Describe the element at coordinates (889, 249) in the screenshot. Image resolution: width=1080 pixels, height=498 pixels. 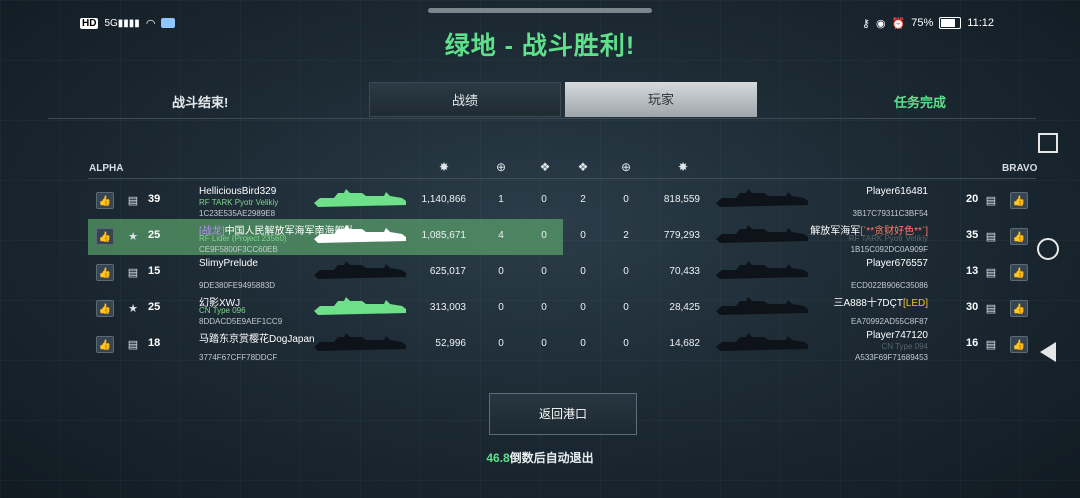
I see `player-id: 1B15C092DC0A909F` at that location.